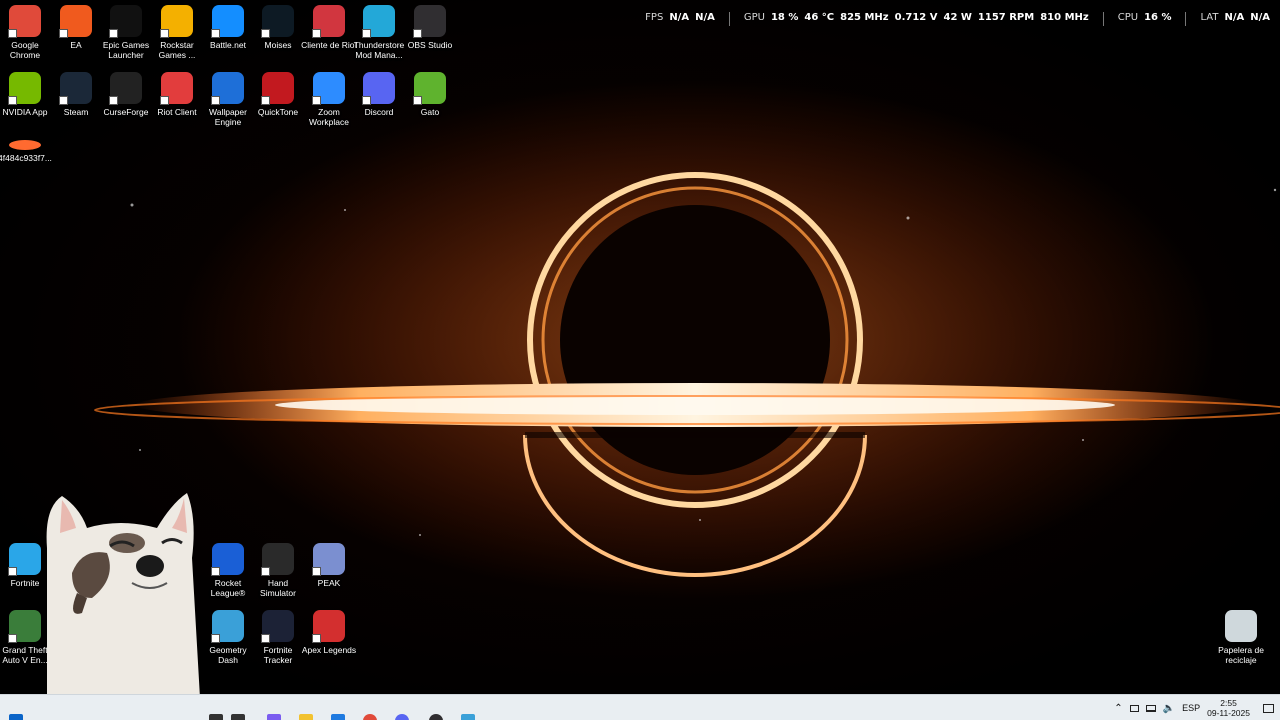 The height and width of the screenshot is (720, 1280). I want to click on desktop-icon: Riot Client, so click(177, 94).